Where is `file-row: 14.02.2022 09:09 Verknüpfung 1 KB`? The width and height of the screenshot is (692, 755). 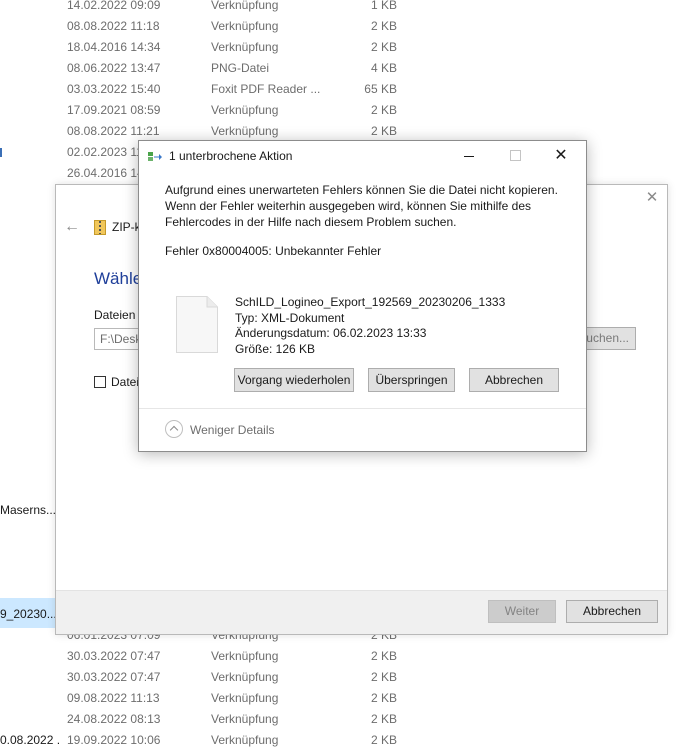 file-row: 14.02.2022 09:09 Verknüpfung 1 KB is located at coordinates (346, 8).